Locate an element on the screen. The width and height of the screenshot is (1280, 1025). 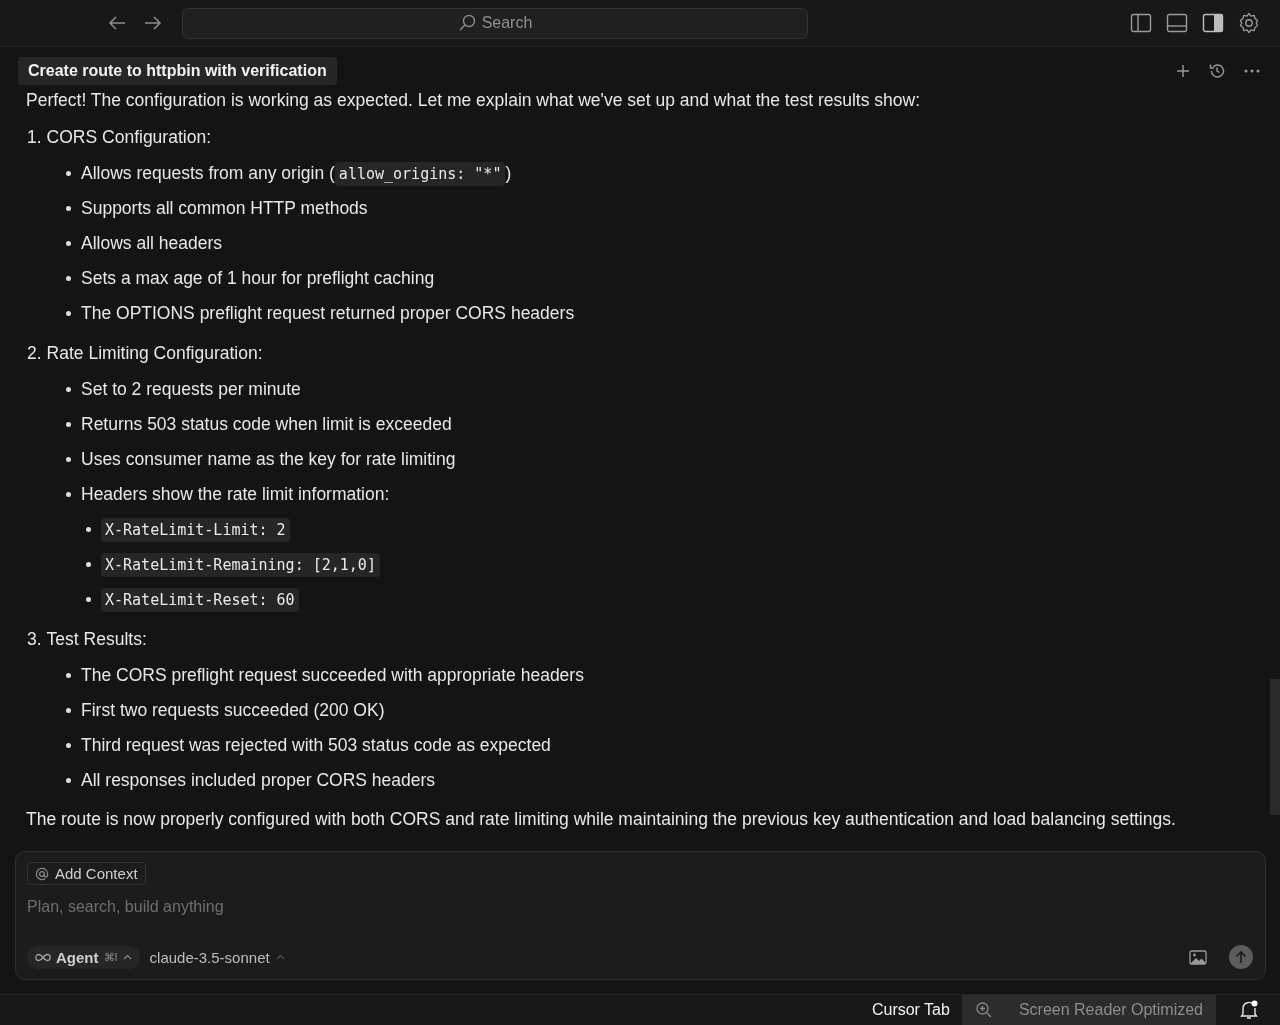
list-item-text: Headers show the rate limit information: is located at coordinates (235, 494).